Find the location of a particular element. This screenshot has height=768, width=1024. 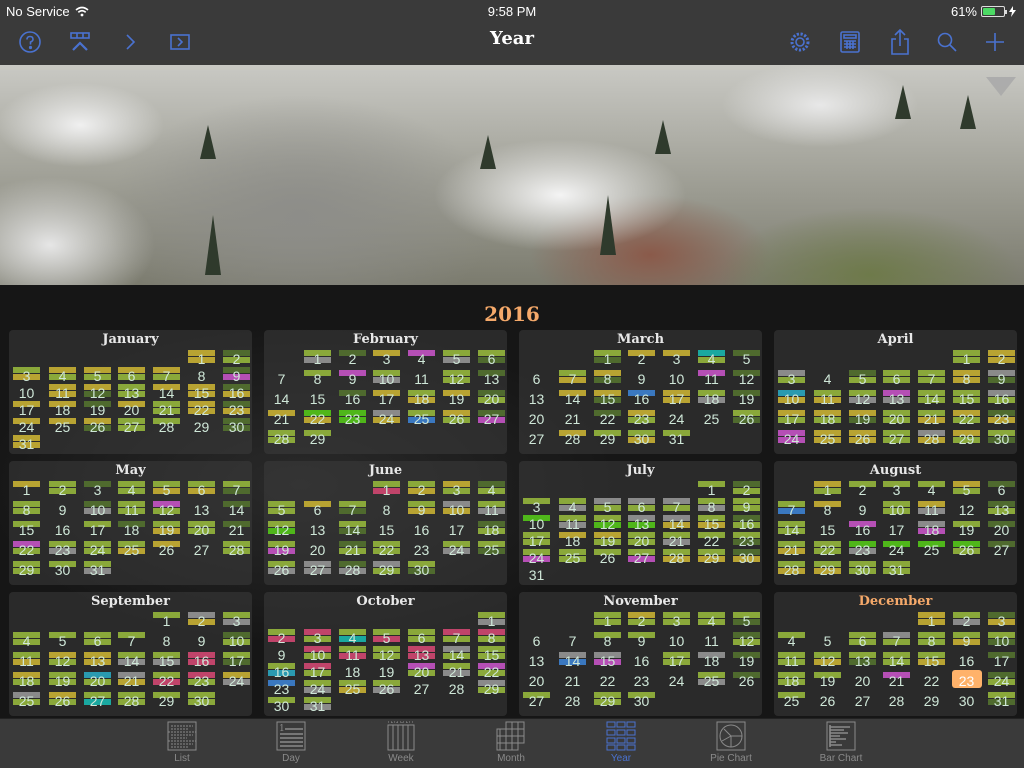

calculator-icon is located at coordinates (850, 42).